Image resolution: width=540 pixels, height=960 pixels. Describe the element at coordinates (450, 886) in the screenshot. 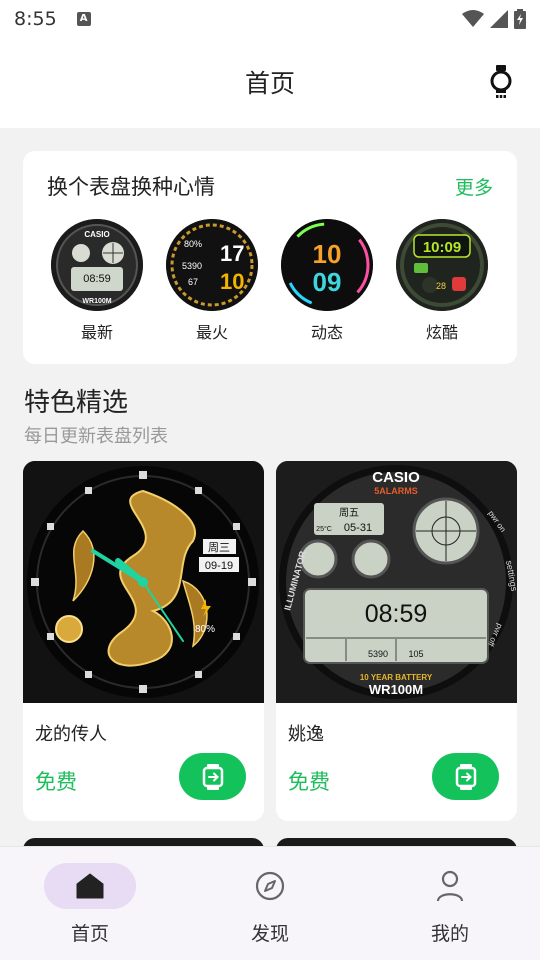

I see `person-icon` at that location.